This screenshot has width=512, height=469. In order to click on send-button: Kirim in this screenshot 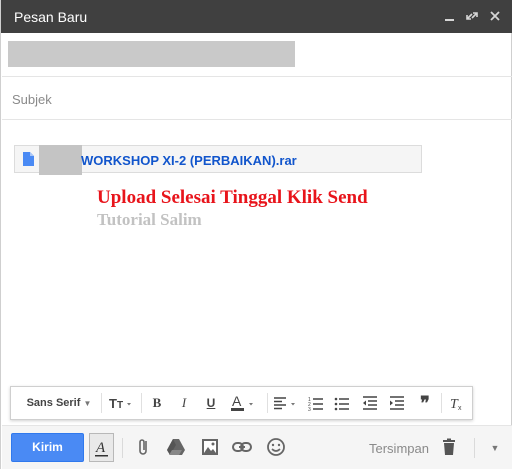, I will do `click(47, 447)`.